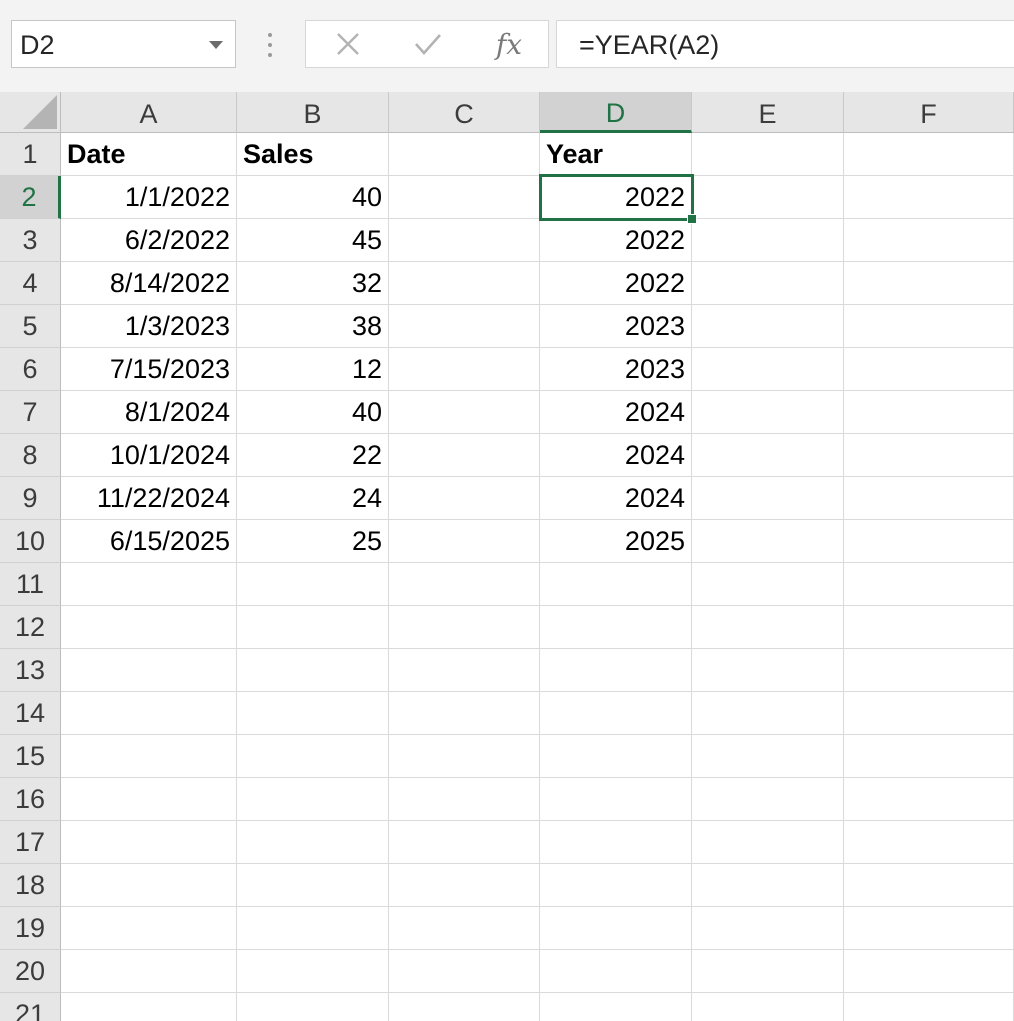 Image resolution: width=1014 pixels, height=1021 pixels. I want to click on cell-c6, so click(464, 369).